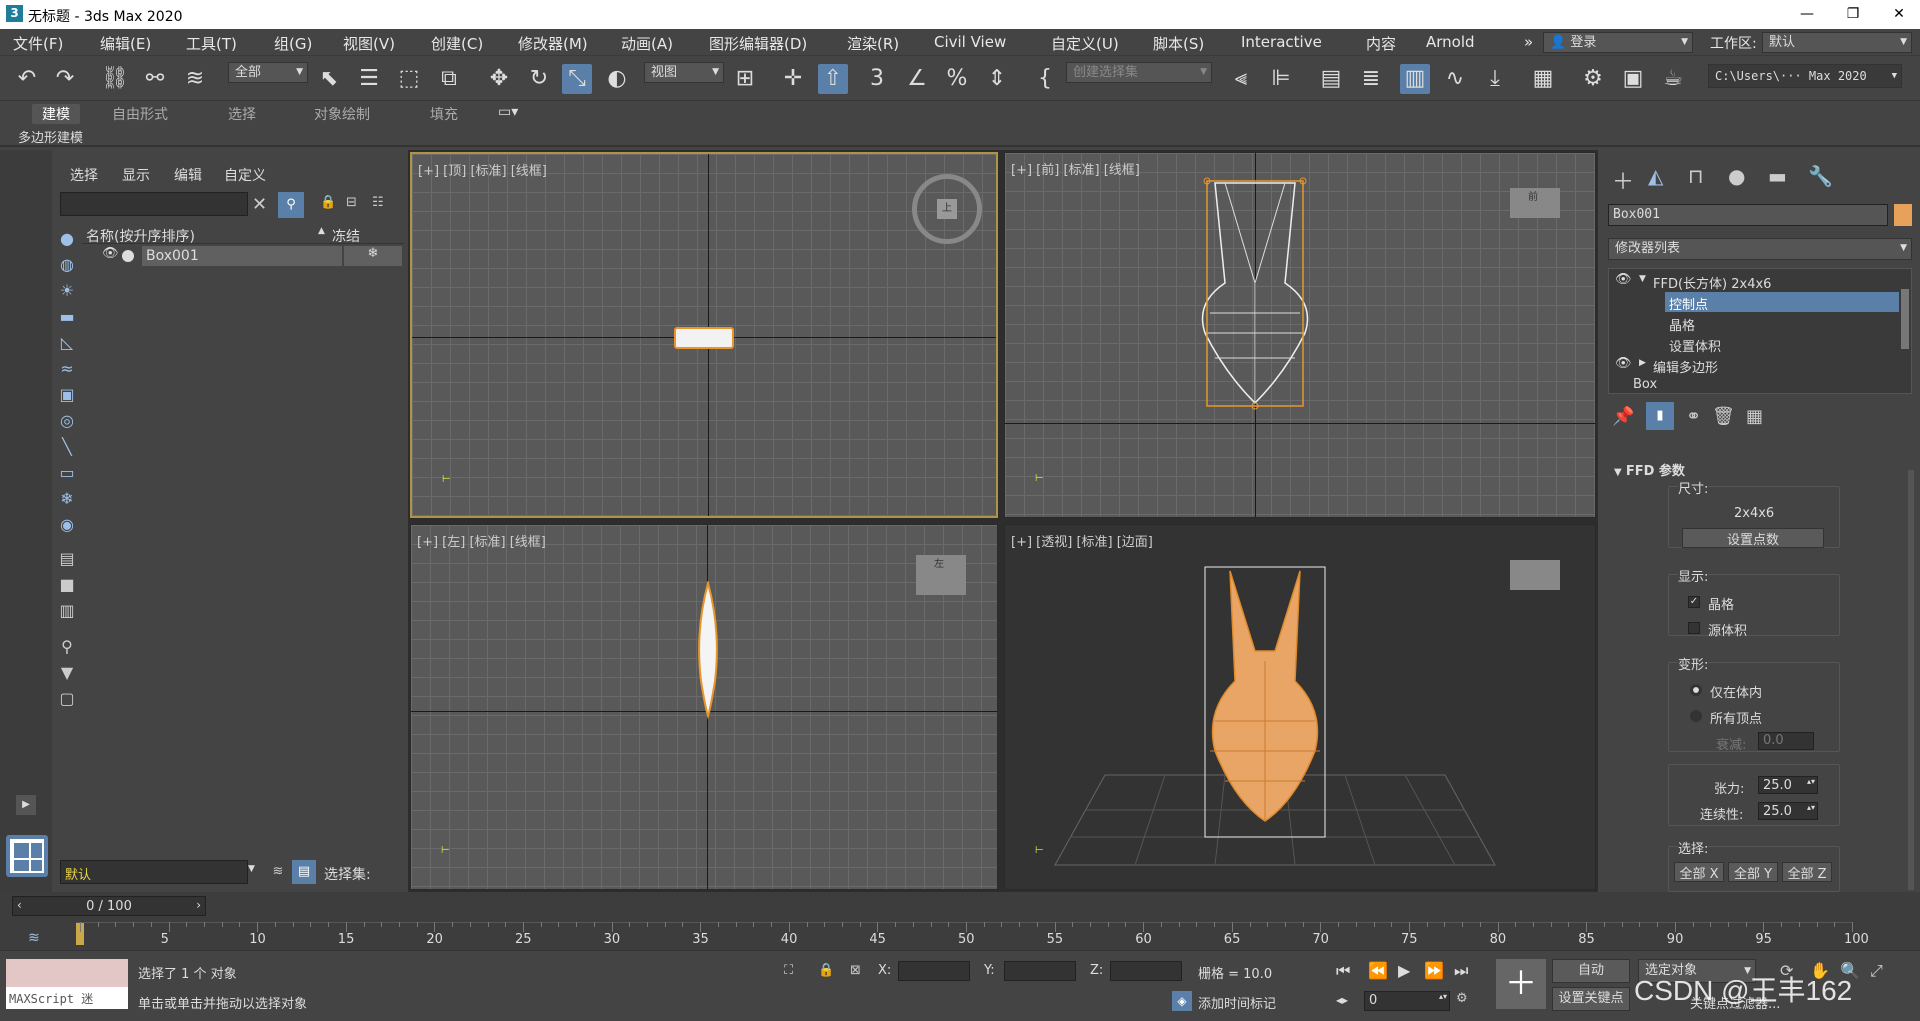 The height and width of the screenshot is (1021, 1920). Describe the element at coordinates (1754, 365) in the screenshot. I see `stack-item-edit-poly: 👁 ▶ 编辑多边形` at that location.